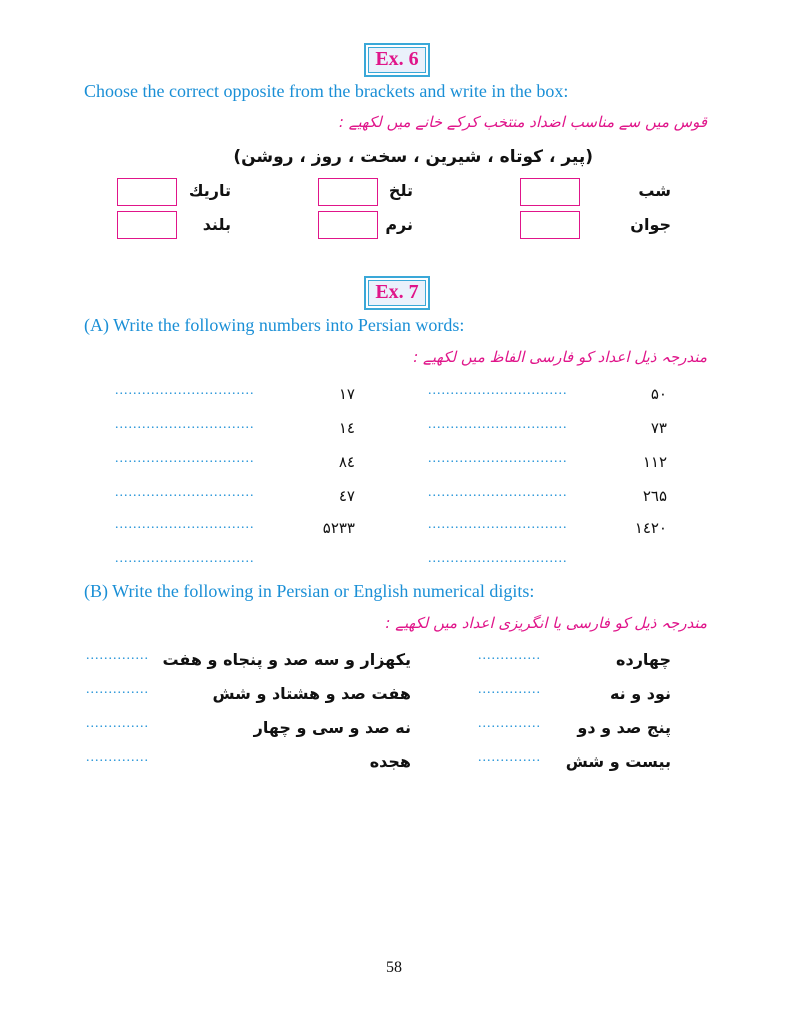 This screenshot has height=1024, width=791. What do you see at coordinates (346, 496) in the screenshot?
I see `ex7a-number-8: ٤۷` at bounding box center [346, 496].